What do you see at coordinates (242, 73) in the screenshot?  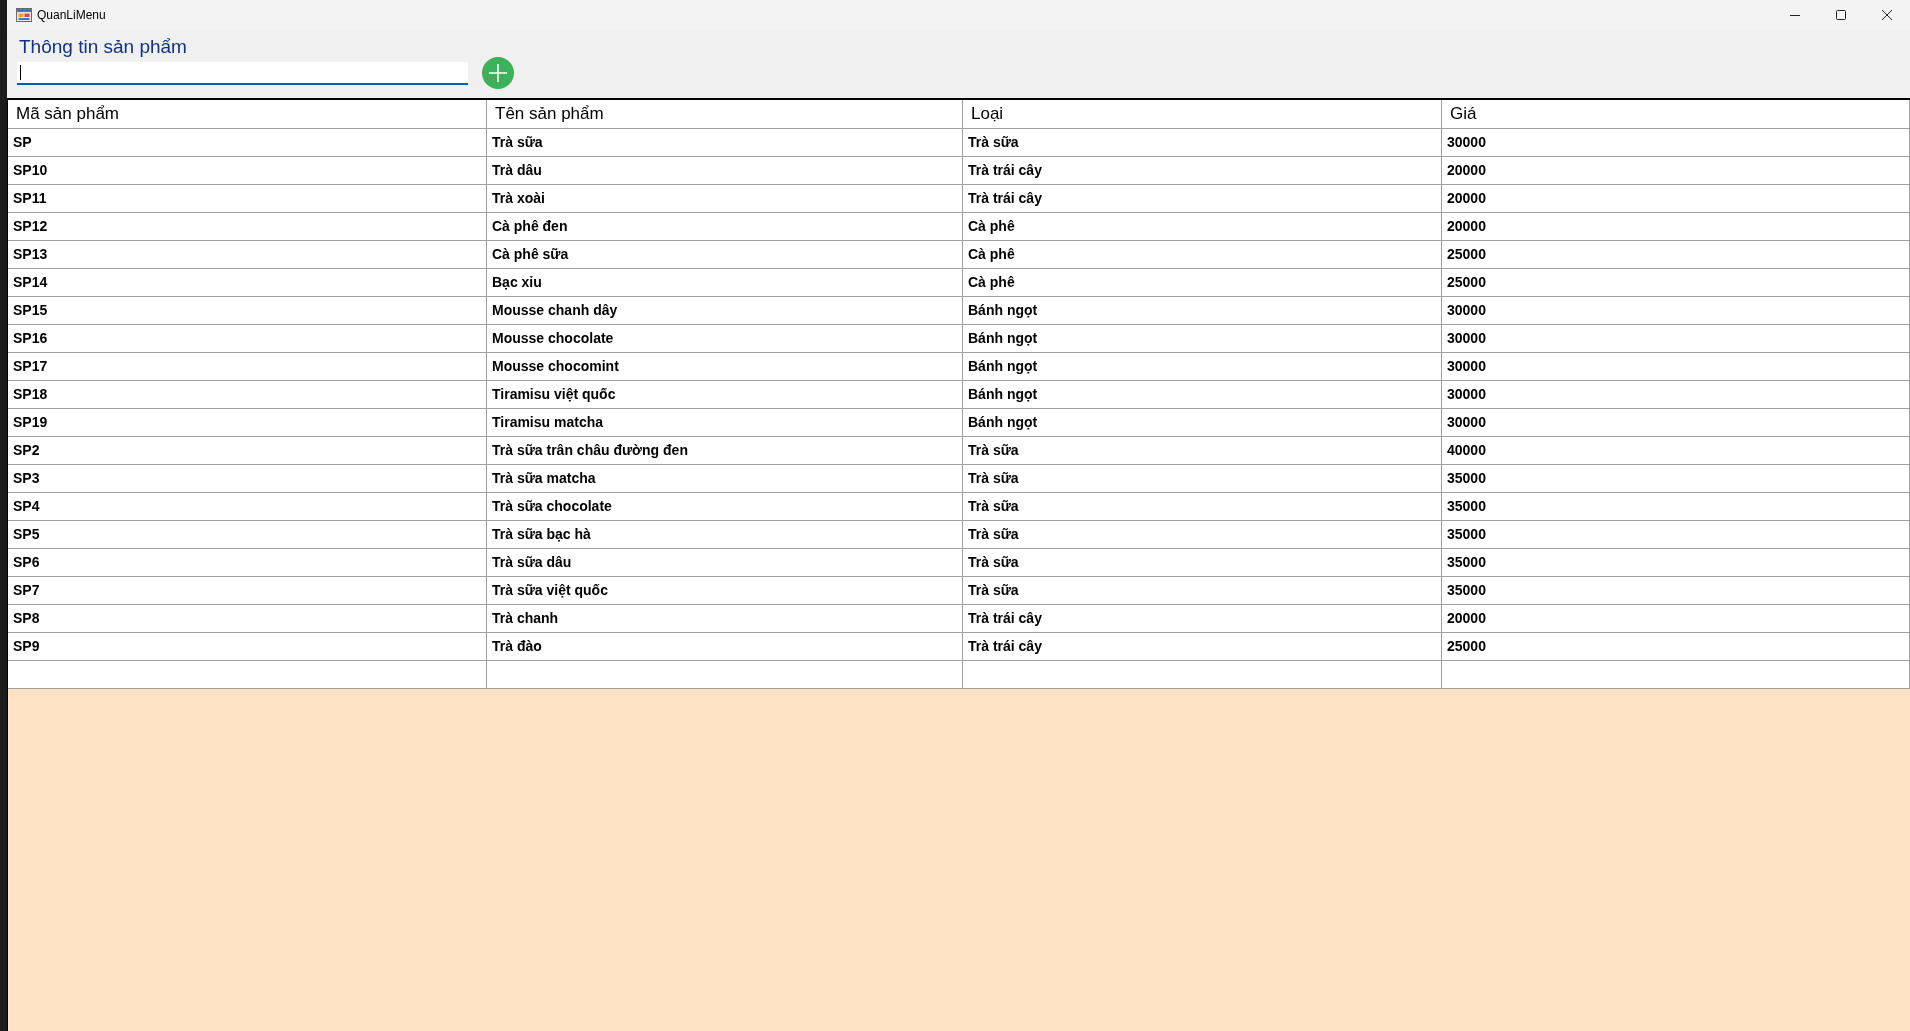 I see `input-field` at bounding box center [242, 73].